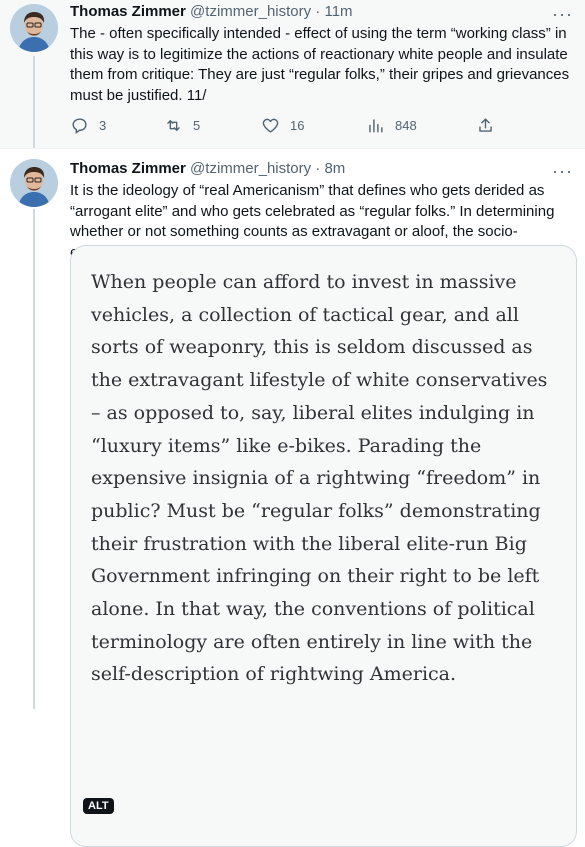 Image resolution: width=585 pixels, height=847 pixels. What do you see at coordinates (103, 125) in the screenshot?
I see `reply-count: 3` at bounding box center [103, 125].